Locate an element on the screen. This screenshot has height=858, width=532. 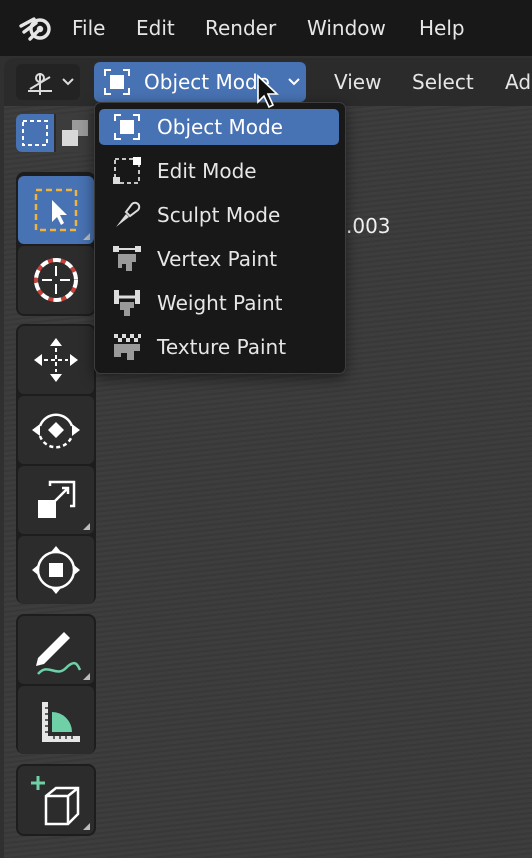
select-extend-icon is located at coordinates (75, 133).